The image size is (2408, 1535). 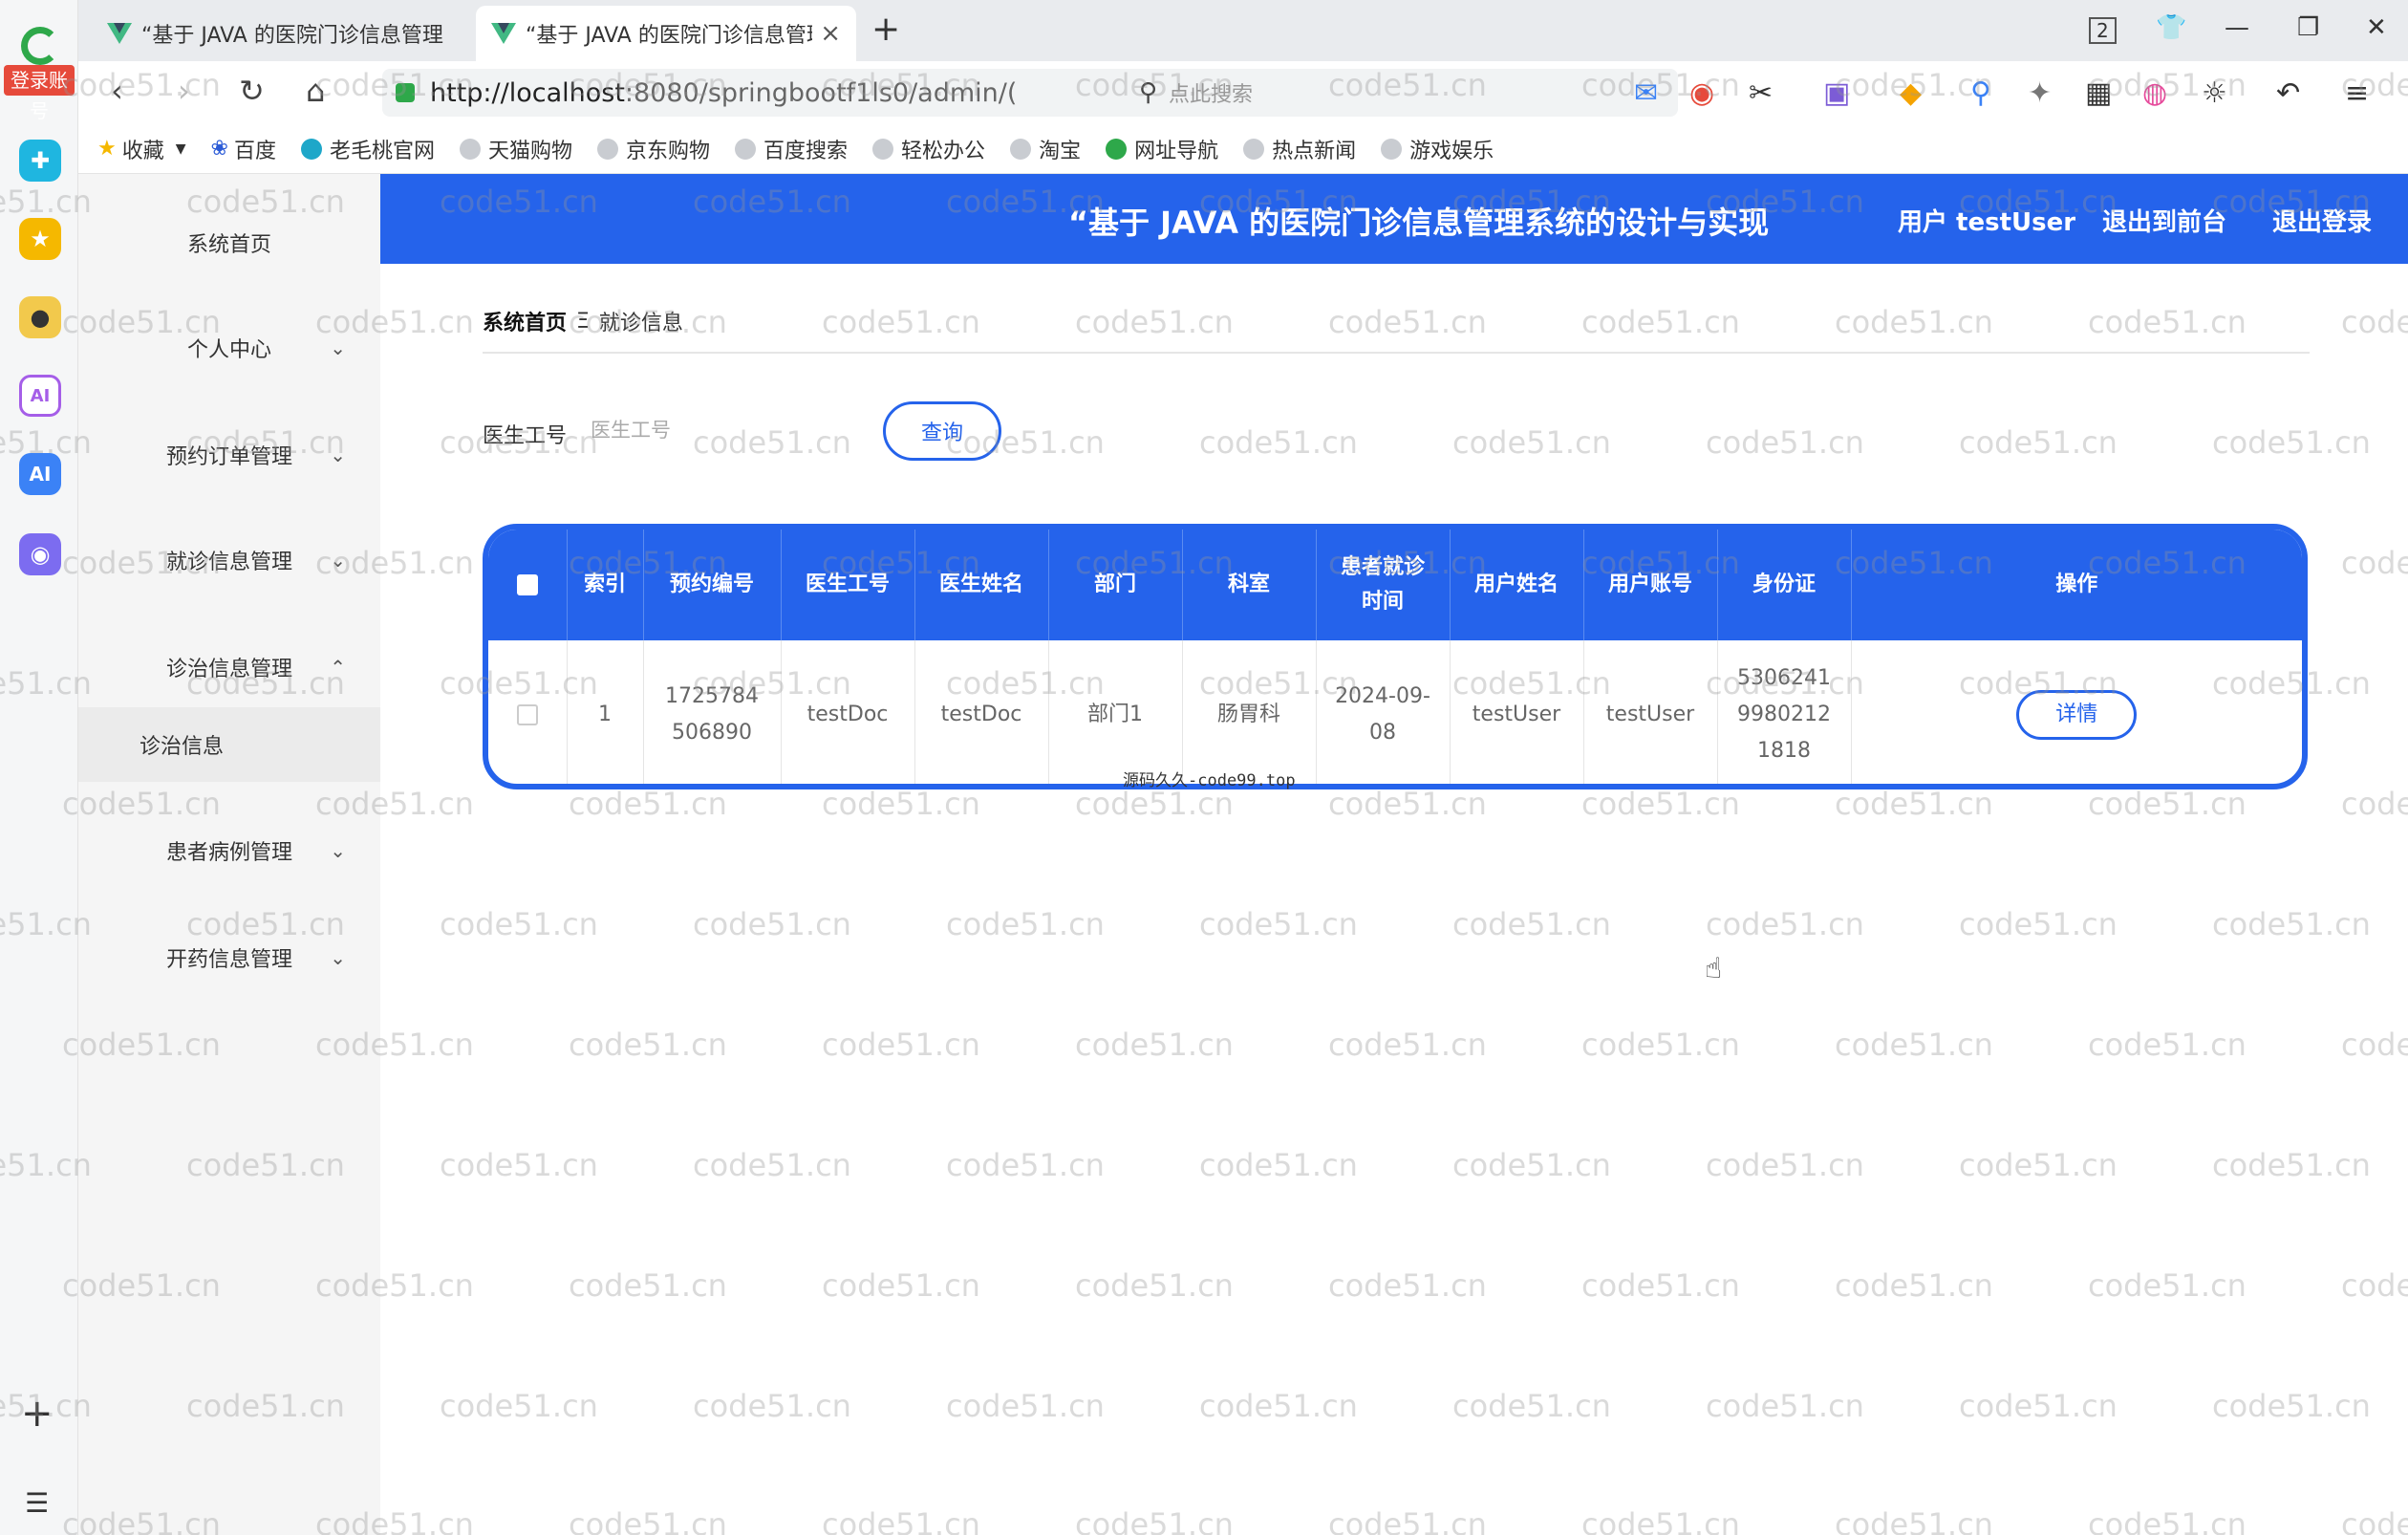 What do you see at coordinates (40, 554) in the screenshot?
I see `ghost-bot-icon: ◉` at bounding box center [40, 554].